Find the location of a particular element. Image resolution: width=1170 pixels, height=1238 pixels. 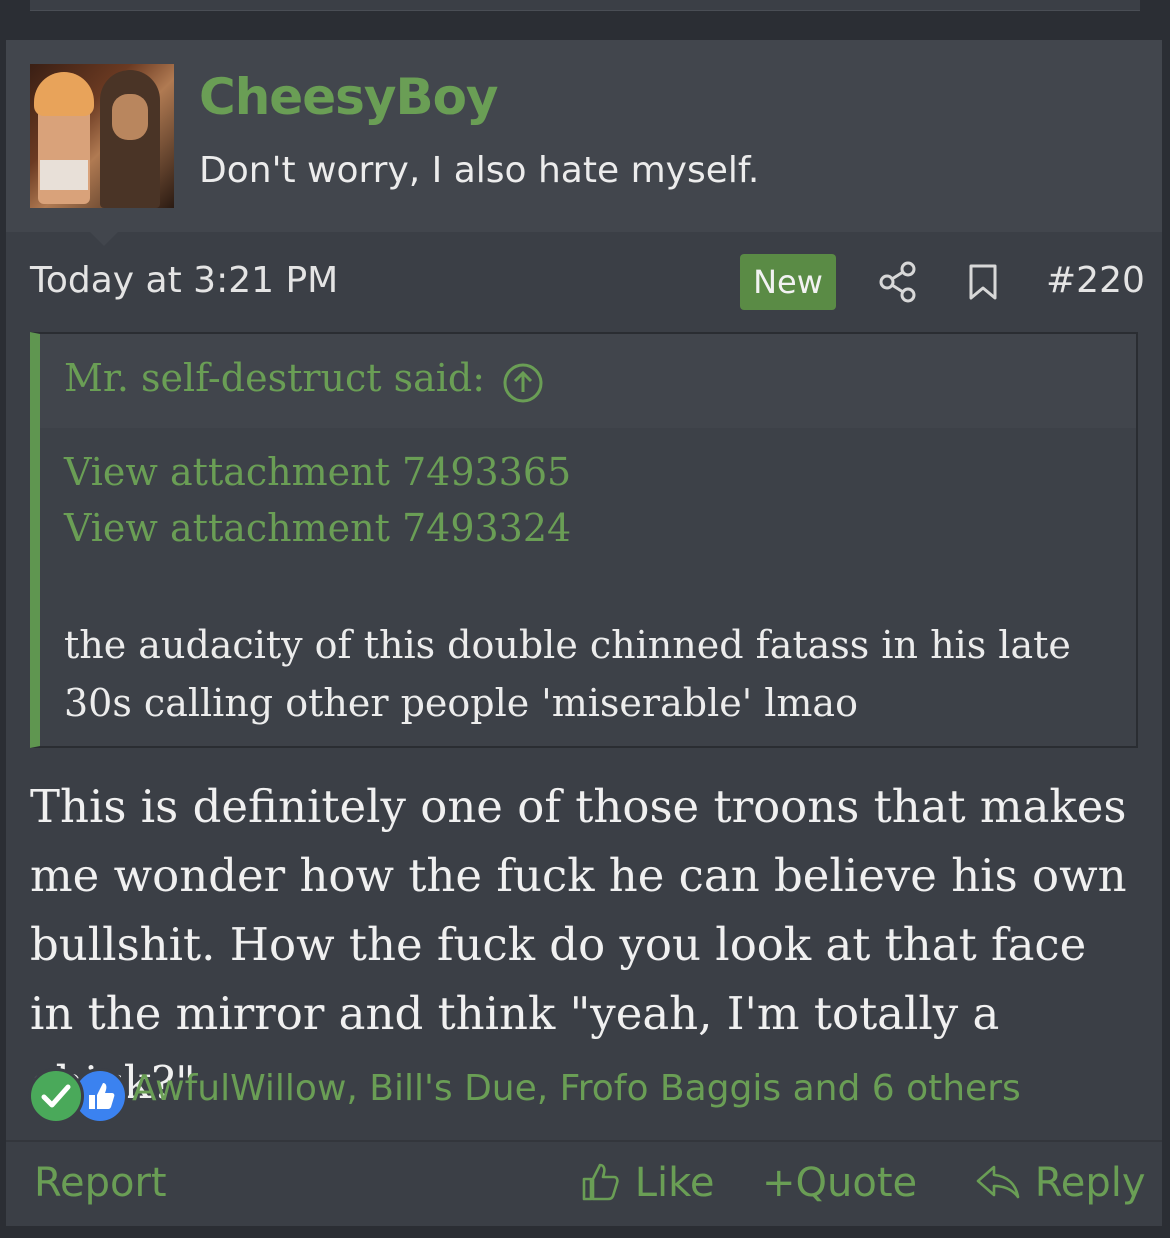

post-actions: Report Like +Quote Reply is located at coordinates (584, 1185).